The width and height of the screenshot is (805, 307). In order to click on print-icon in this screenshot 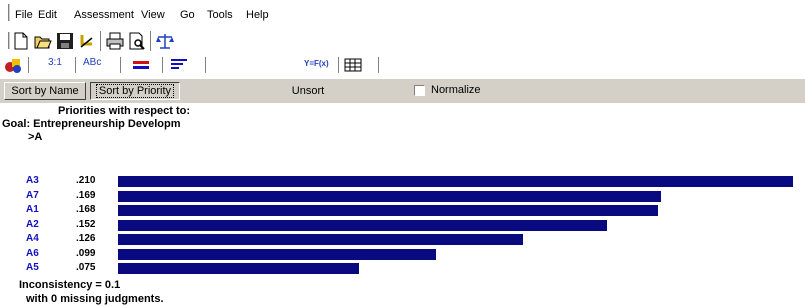, I will do `click(115, 41)`.